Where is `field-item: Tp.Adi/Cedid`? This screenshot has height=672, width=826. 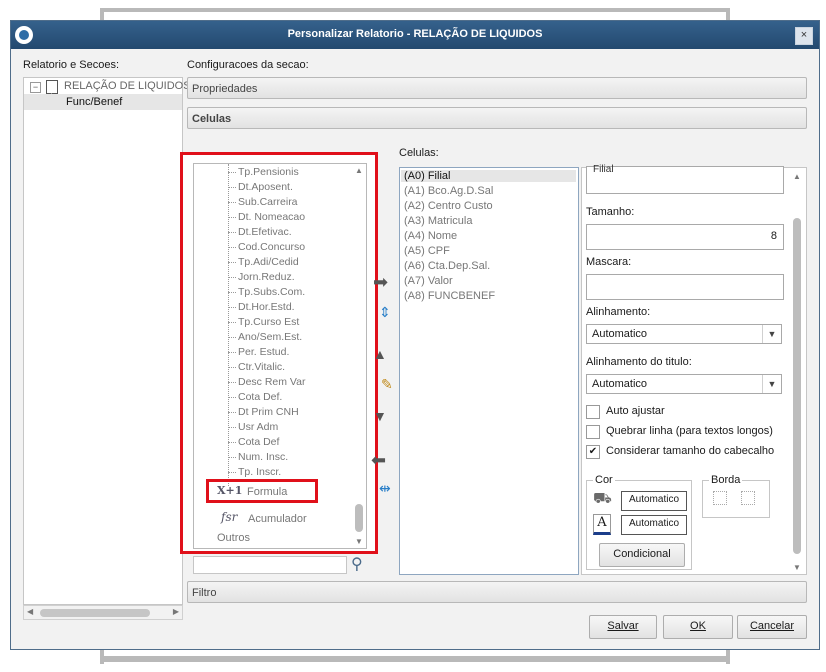 field-item: Tp.Adi/Cedid is located at coordinates (268, 262).